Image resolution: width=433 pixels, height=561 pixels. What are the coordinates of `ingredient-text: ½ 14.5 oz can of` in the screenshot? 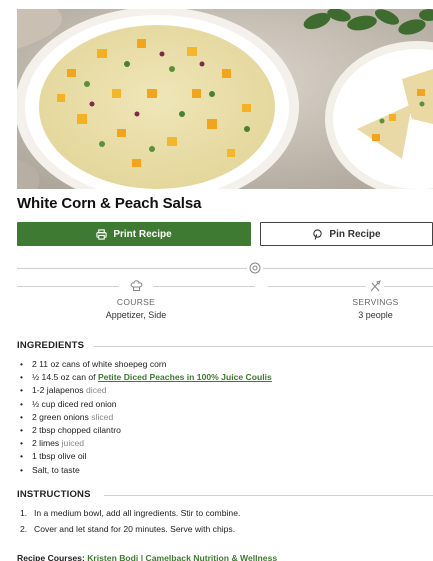 It's located at (65, 377).